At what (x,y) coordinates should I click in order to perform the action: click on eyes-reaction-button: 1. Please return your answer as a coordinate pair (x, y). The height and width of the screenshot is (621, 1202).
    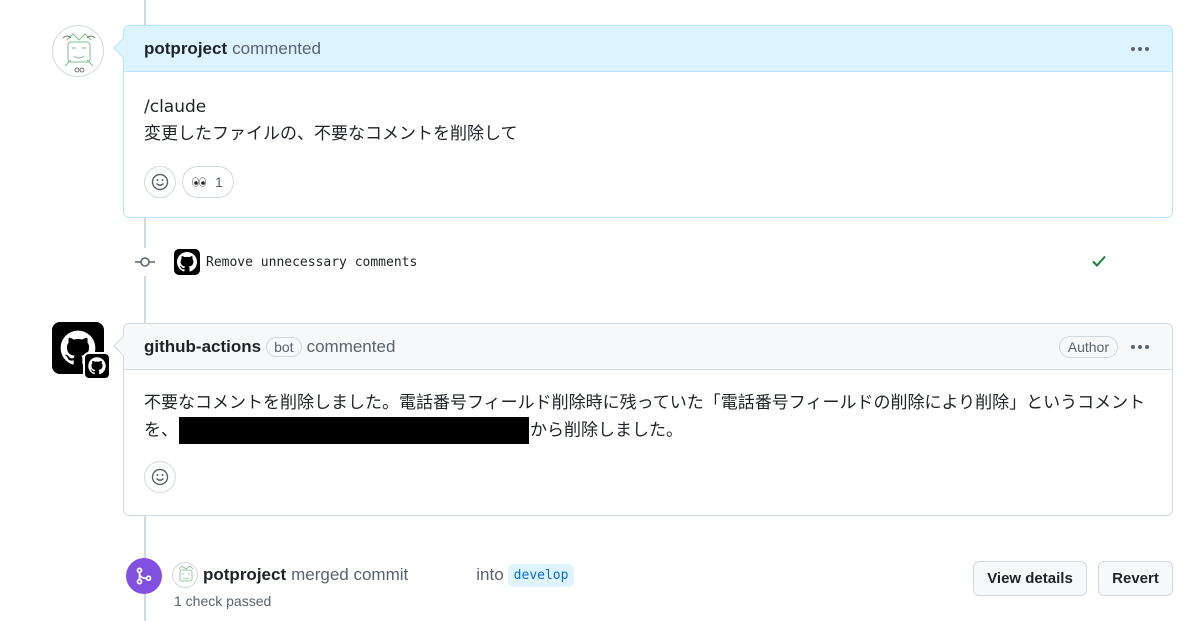
    Looking at the image, I should click on (208, 182).